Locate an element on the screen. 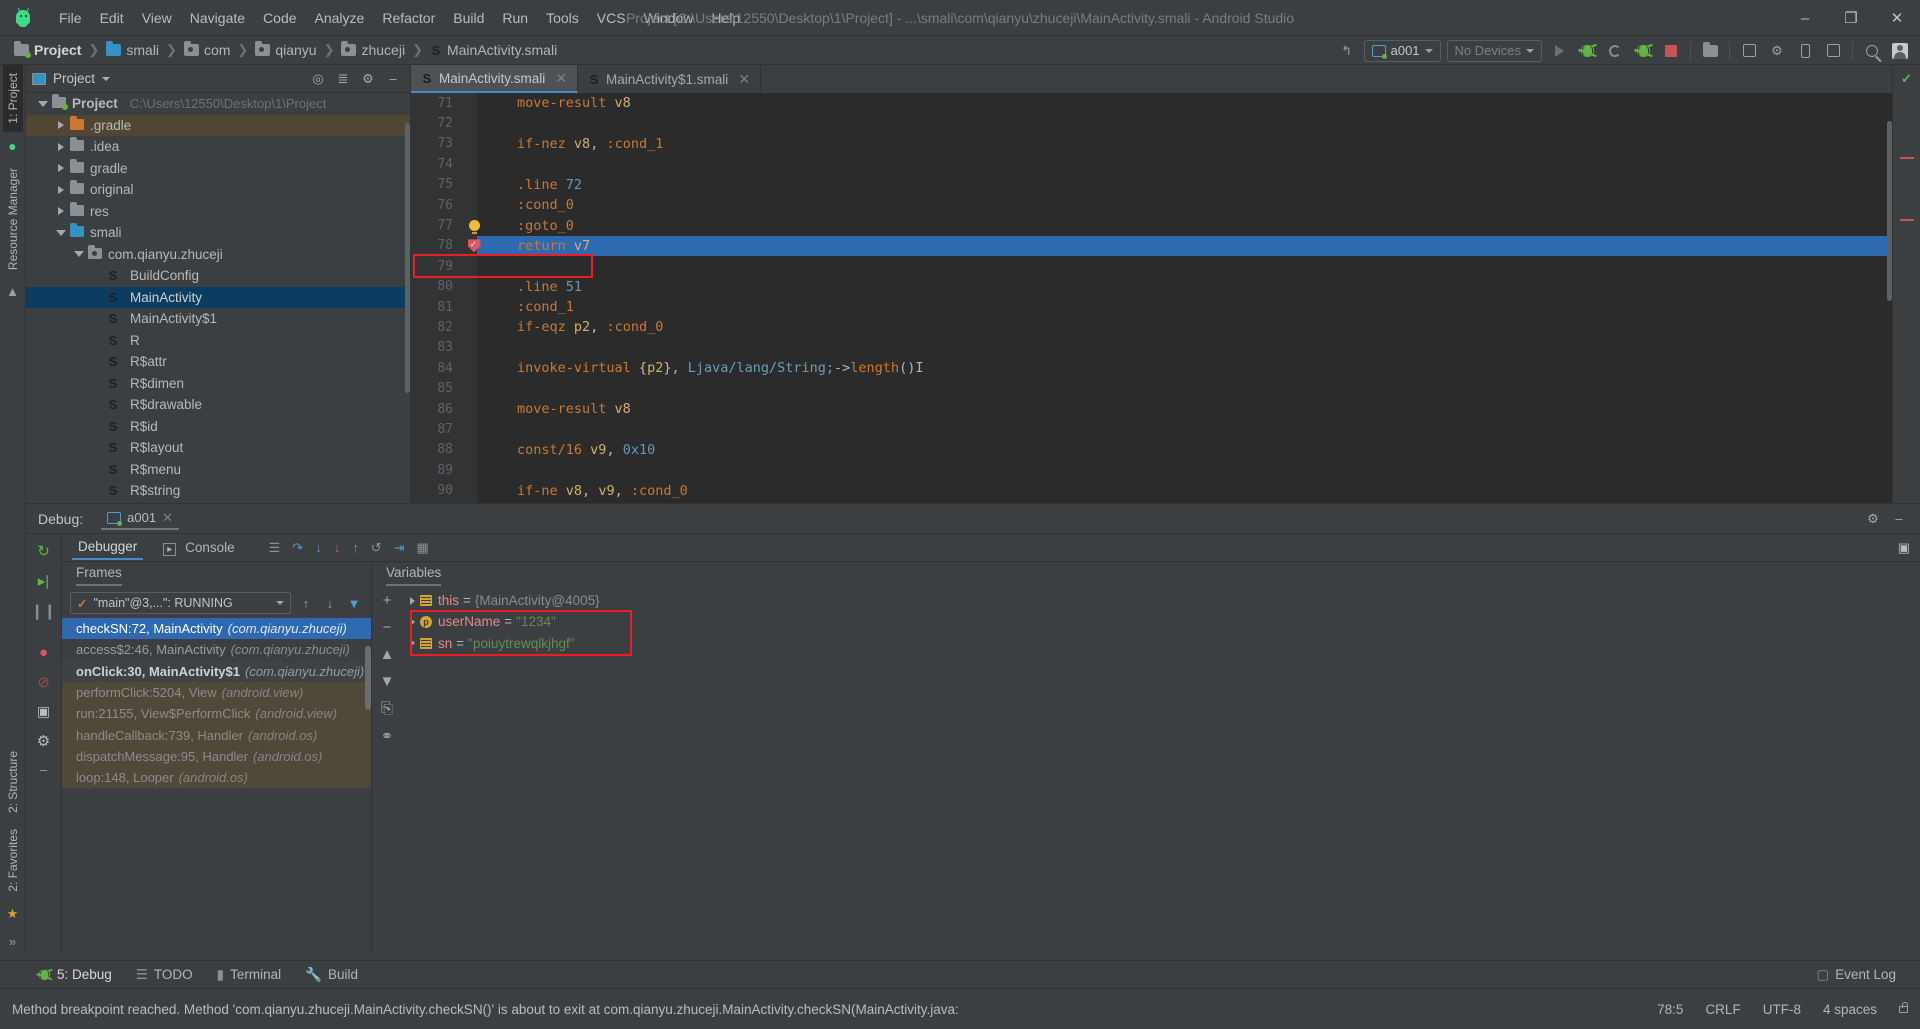 The height and width of the screenshot is (1029, 1920). tree-node: S MainActivity is located at coordinates (218, 297).